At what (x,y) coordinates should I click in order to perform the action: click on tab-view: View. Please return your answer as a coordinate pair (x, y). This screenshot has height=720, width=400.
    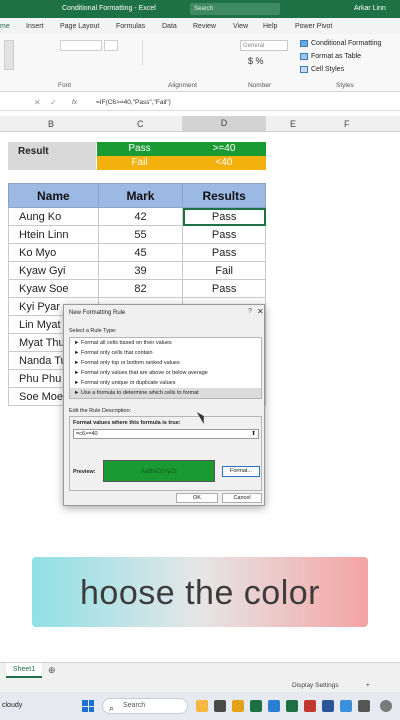
    Looking at the image, I should click on (240, 26).